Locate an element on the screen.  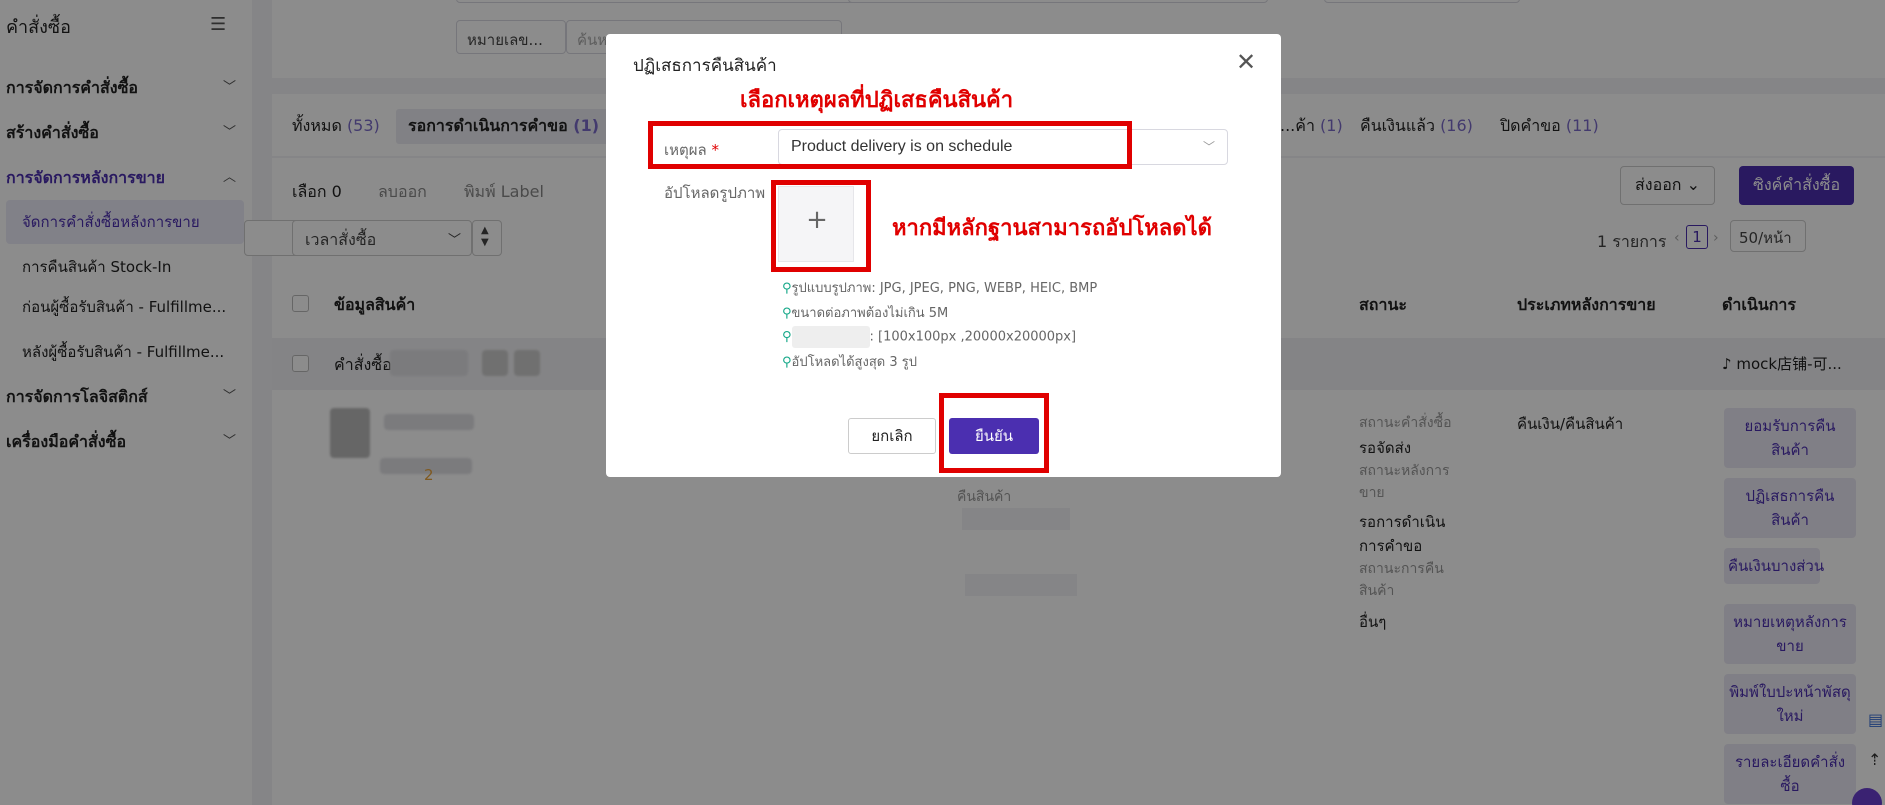
annotation-select-reason: เลือกเหตุผลที่ปฏิเสธคืนสินค้า is located at coordinates (877, 100).